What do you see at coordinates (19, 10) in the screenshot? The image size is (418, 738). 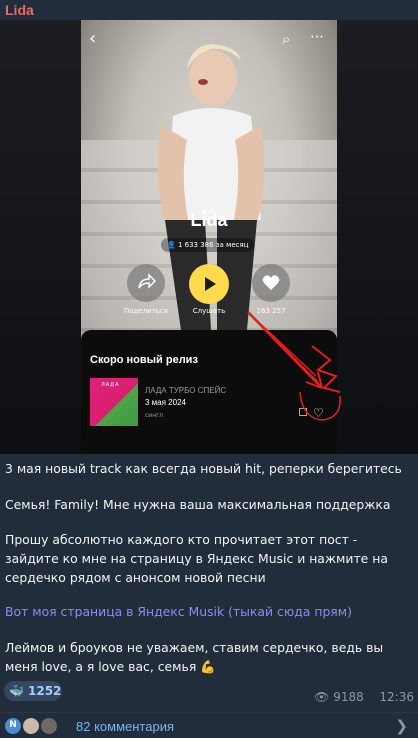 I see `channel-name: Lida` at bounding box center [19, 10].